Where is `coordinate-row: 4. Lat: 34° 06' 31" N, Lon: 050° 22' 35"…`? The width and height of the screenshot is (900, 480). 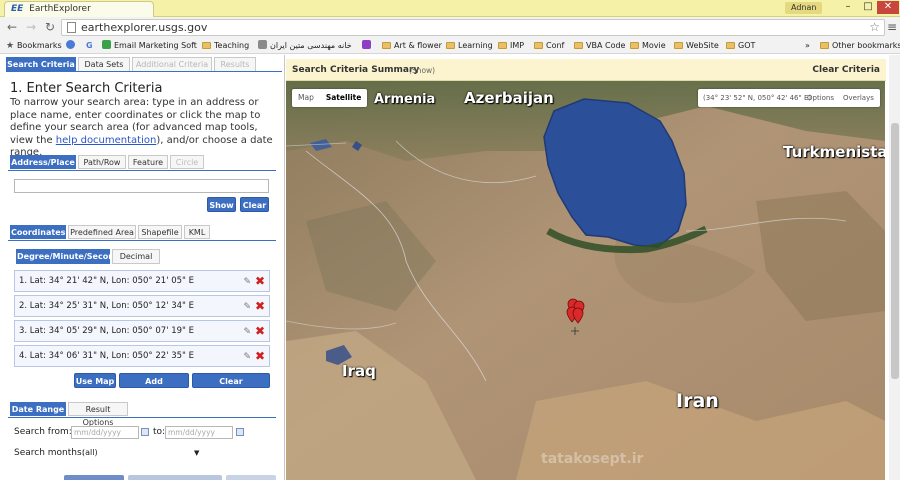 coordinate-row: 4. Lat: 34° 06' 31" N, Lon: 050° 22' 35"… is located at coordinates (142, 356).